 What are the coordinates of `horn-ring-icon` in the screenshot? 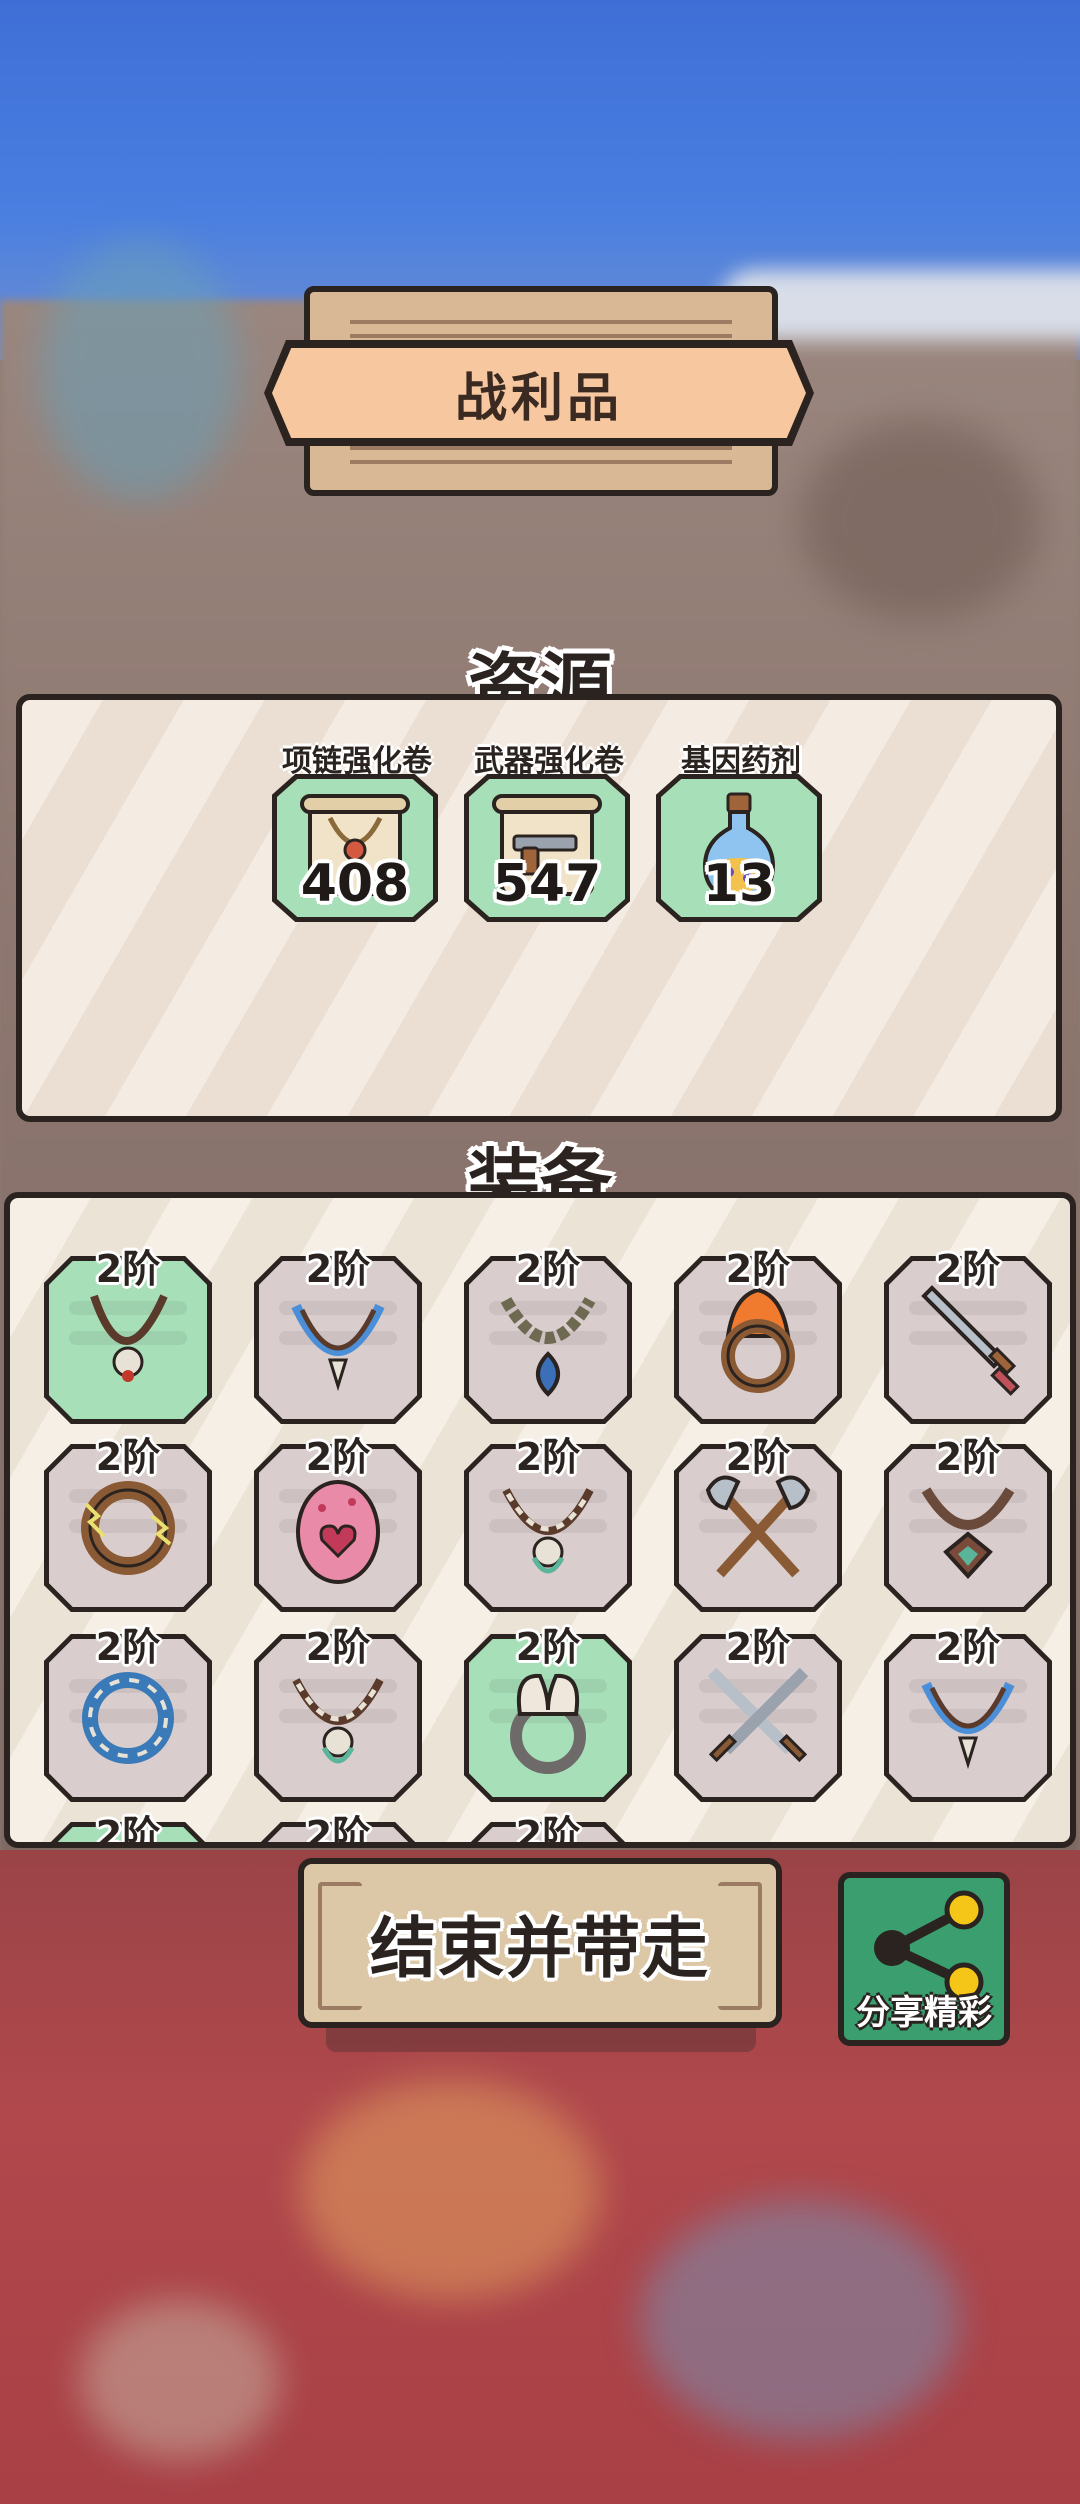 It's located at (548, 1723).